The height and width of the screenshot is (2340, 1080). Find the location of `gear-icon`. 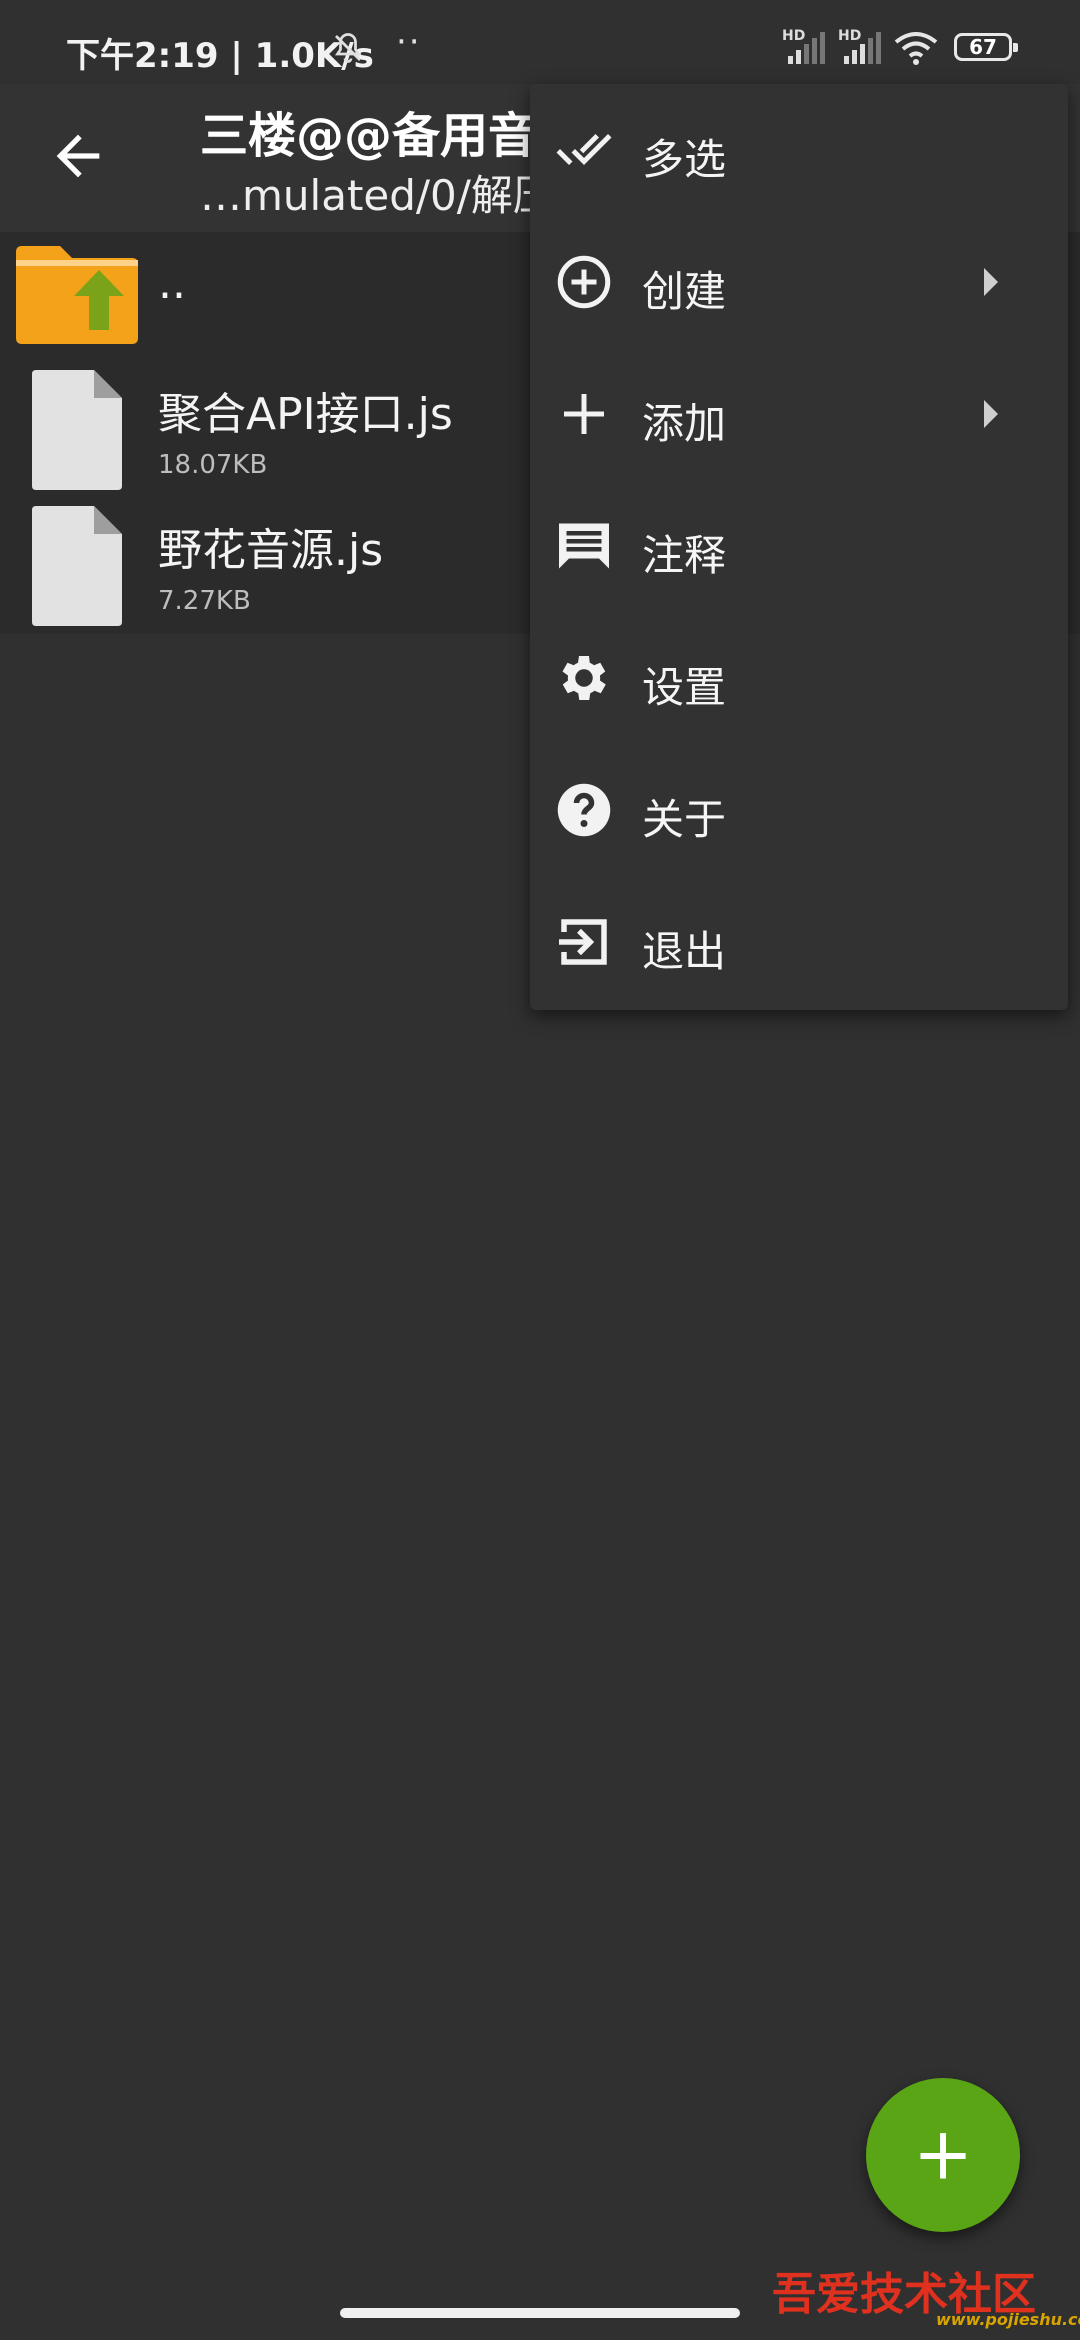

gear-icon is located at coordinates (584, 678).